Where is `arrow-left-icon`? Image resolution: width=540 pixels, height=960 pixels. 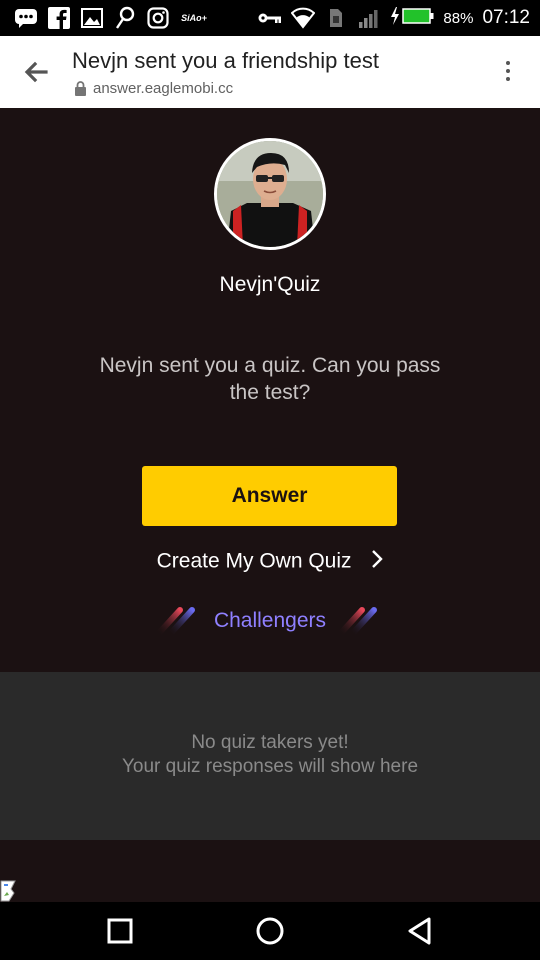
arrow-left-icon is located at coordinates (36, 72).